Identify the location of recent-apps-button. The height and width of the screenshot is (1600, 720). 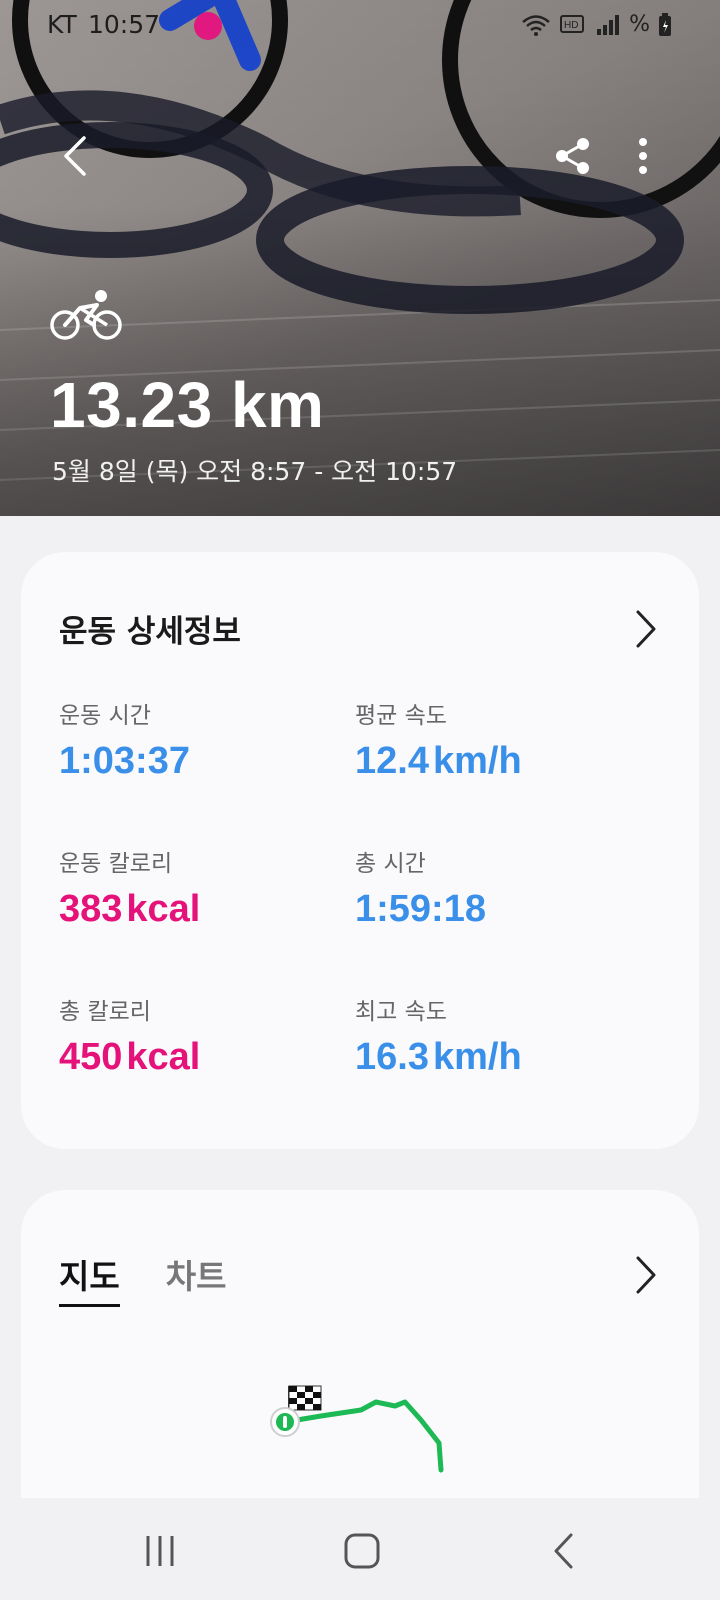
(160, 1551).